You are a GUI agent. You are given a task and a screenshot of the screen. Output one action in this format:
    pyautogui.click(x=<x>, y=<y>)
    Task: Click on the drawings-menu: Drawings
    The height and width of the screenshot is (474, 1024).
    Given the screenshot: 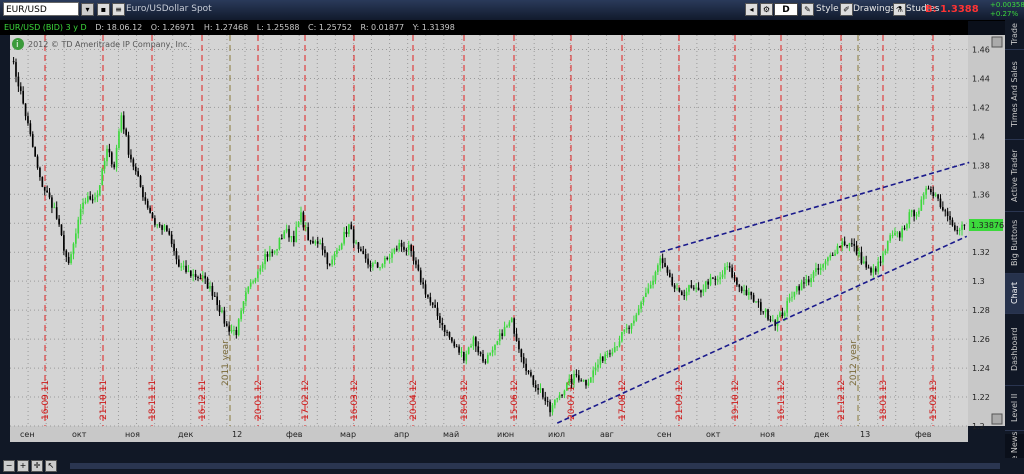 What is the action you would take?
    pyautogui.click(x=874, y=9)
    